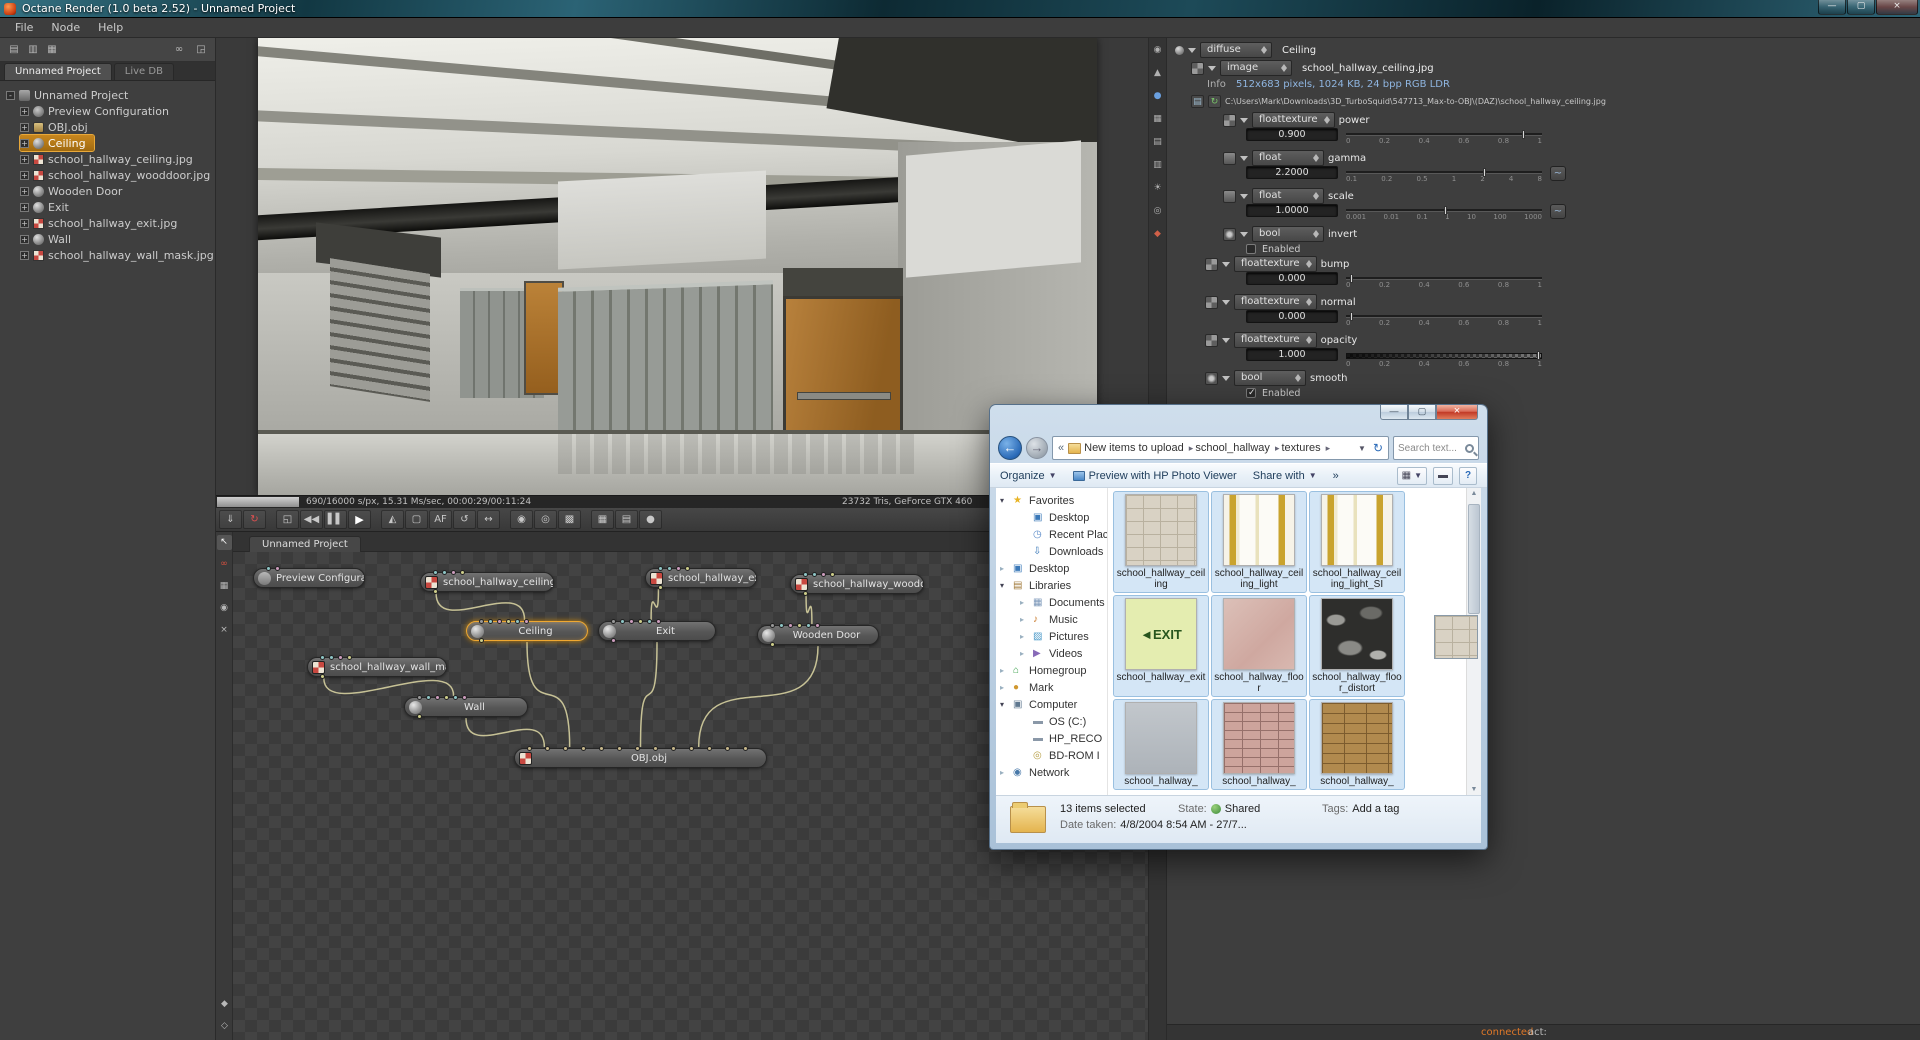  I want to click on nav-tree-item: Downloads, so click(1051, 551).